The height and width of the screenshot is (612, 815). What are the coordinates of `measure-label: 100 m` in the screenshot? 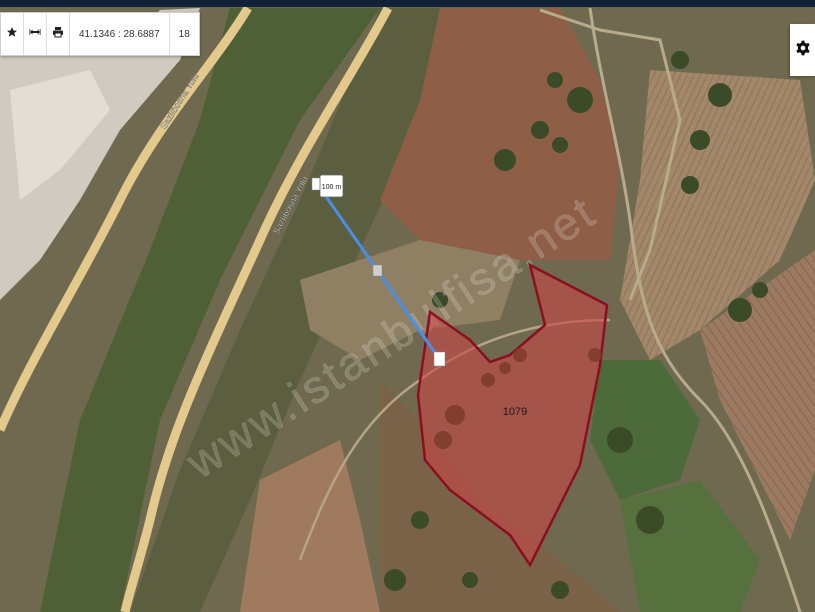 It's located at (332, 187).